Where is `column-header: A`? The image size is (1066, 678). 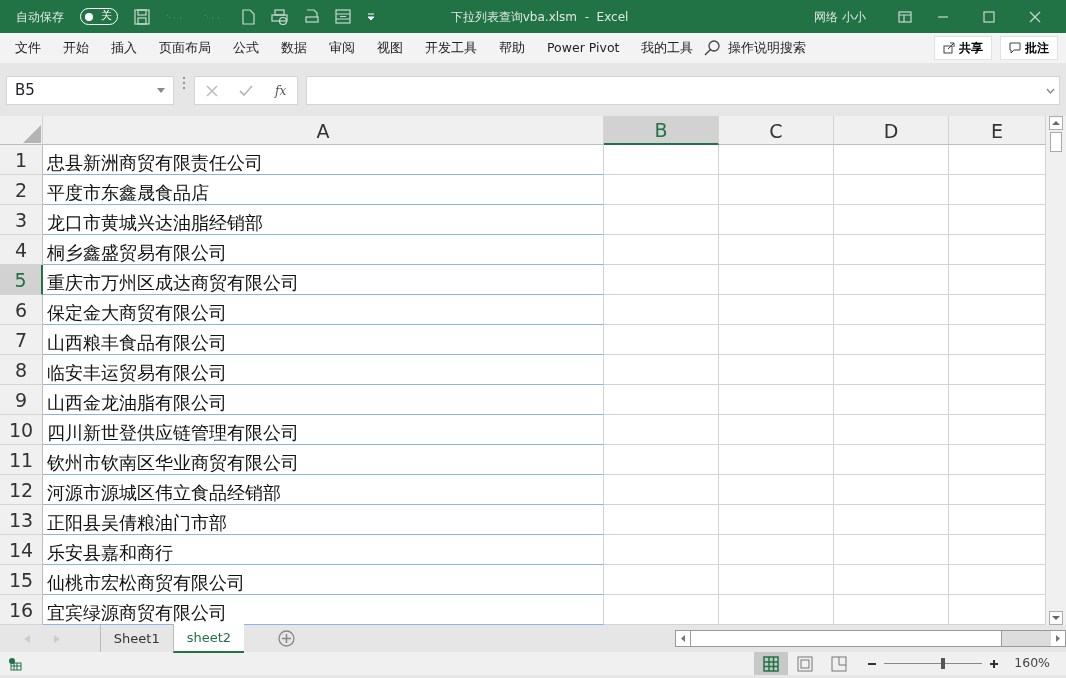
column-header: A is located at coordinates (323, 130).